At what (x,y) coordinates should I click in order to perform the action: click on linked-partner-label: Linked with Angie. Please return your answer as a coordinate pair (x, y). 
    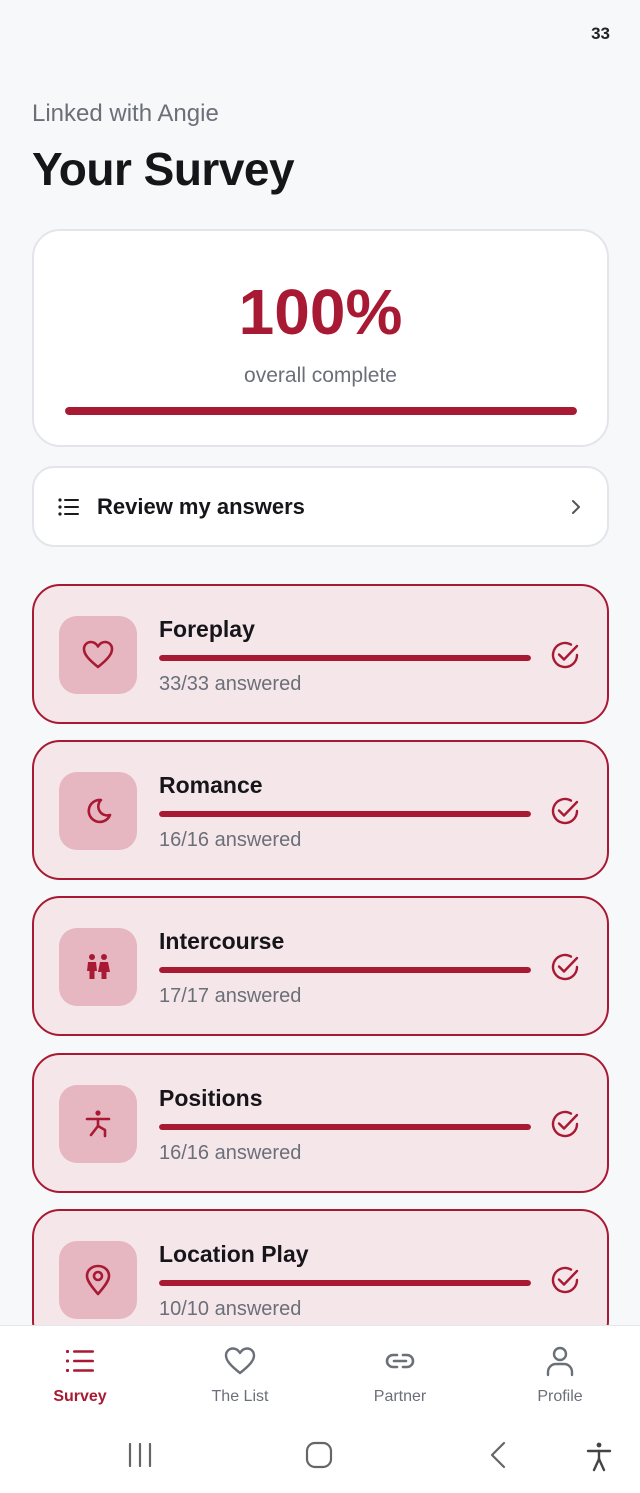
    Looking at the image, I should click on (125, 113).